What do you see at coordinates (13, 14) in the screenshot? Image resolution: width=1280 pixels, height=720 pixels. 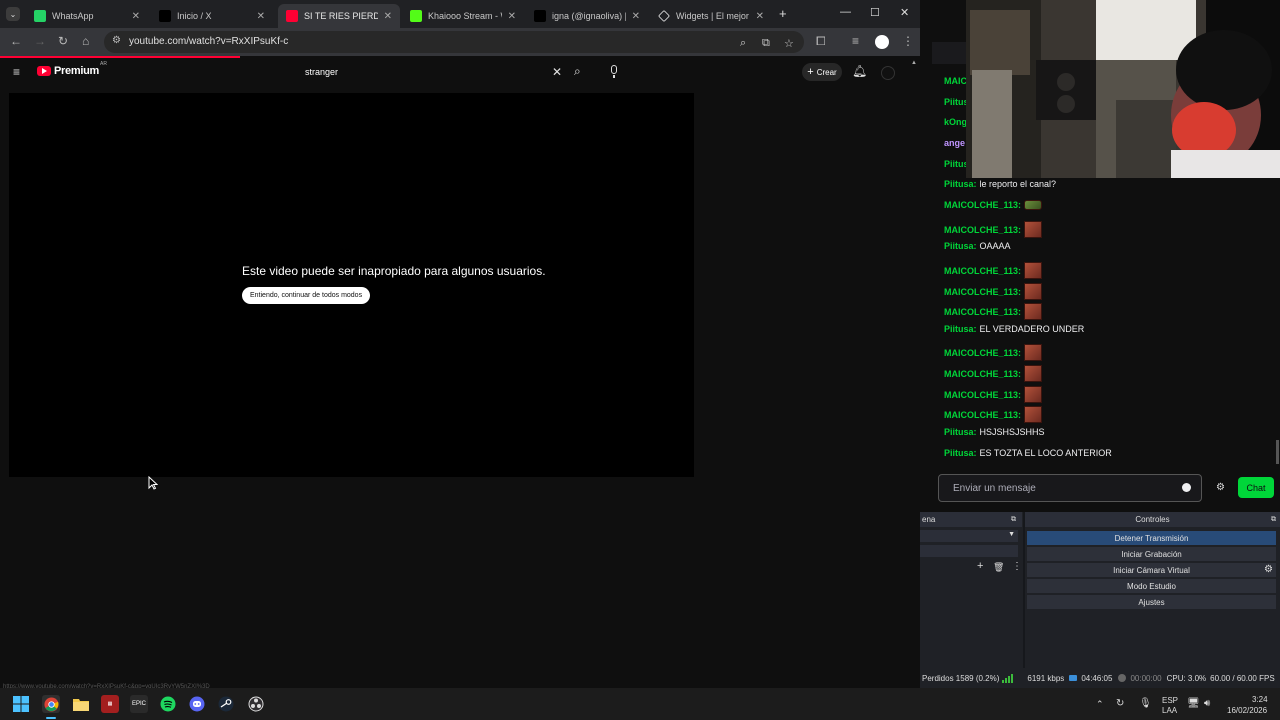 I see `tab-search-button: ⌄` at bounding box center [13, 14].